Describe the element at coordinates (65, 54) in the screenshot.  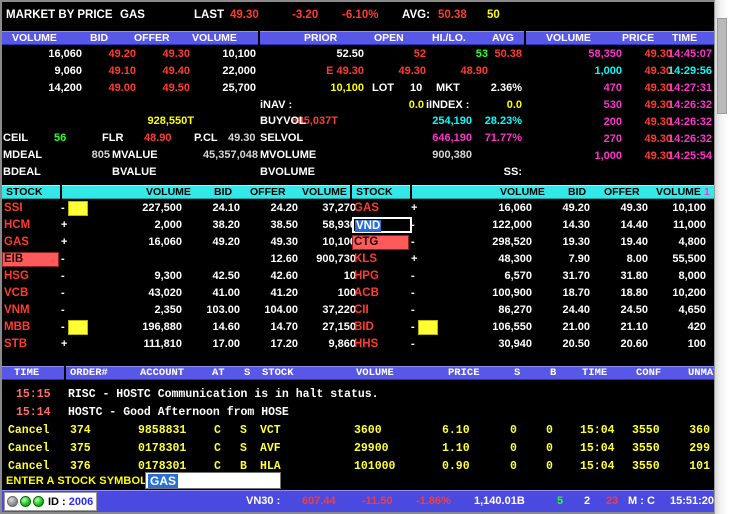
I see `book-volume-1: 16,060` at that location.